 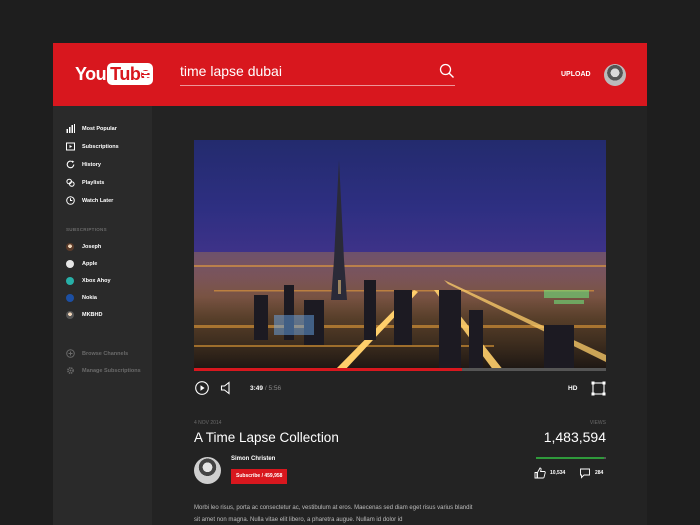 What do you see at coordinates (202, 388) in the screenshot?
I see `play-button-icon` at bounding box center [202, 388].